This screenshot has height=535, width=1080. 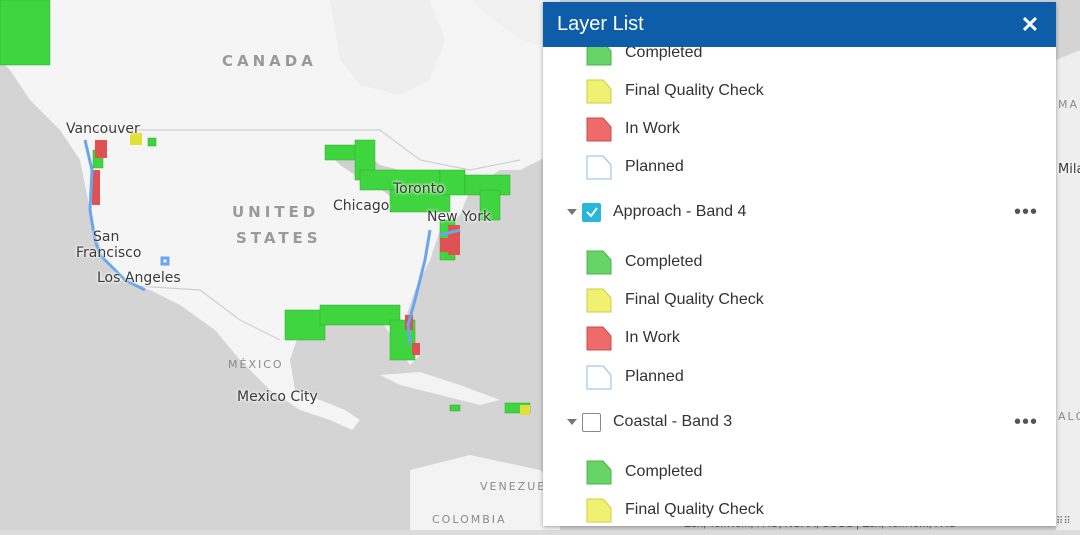 I want to click on map-label-san: San, so click(x=106, y=237).